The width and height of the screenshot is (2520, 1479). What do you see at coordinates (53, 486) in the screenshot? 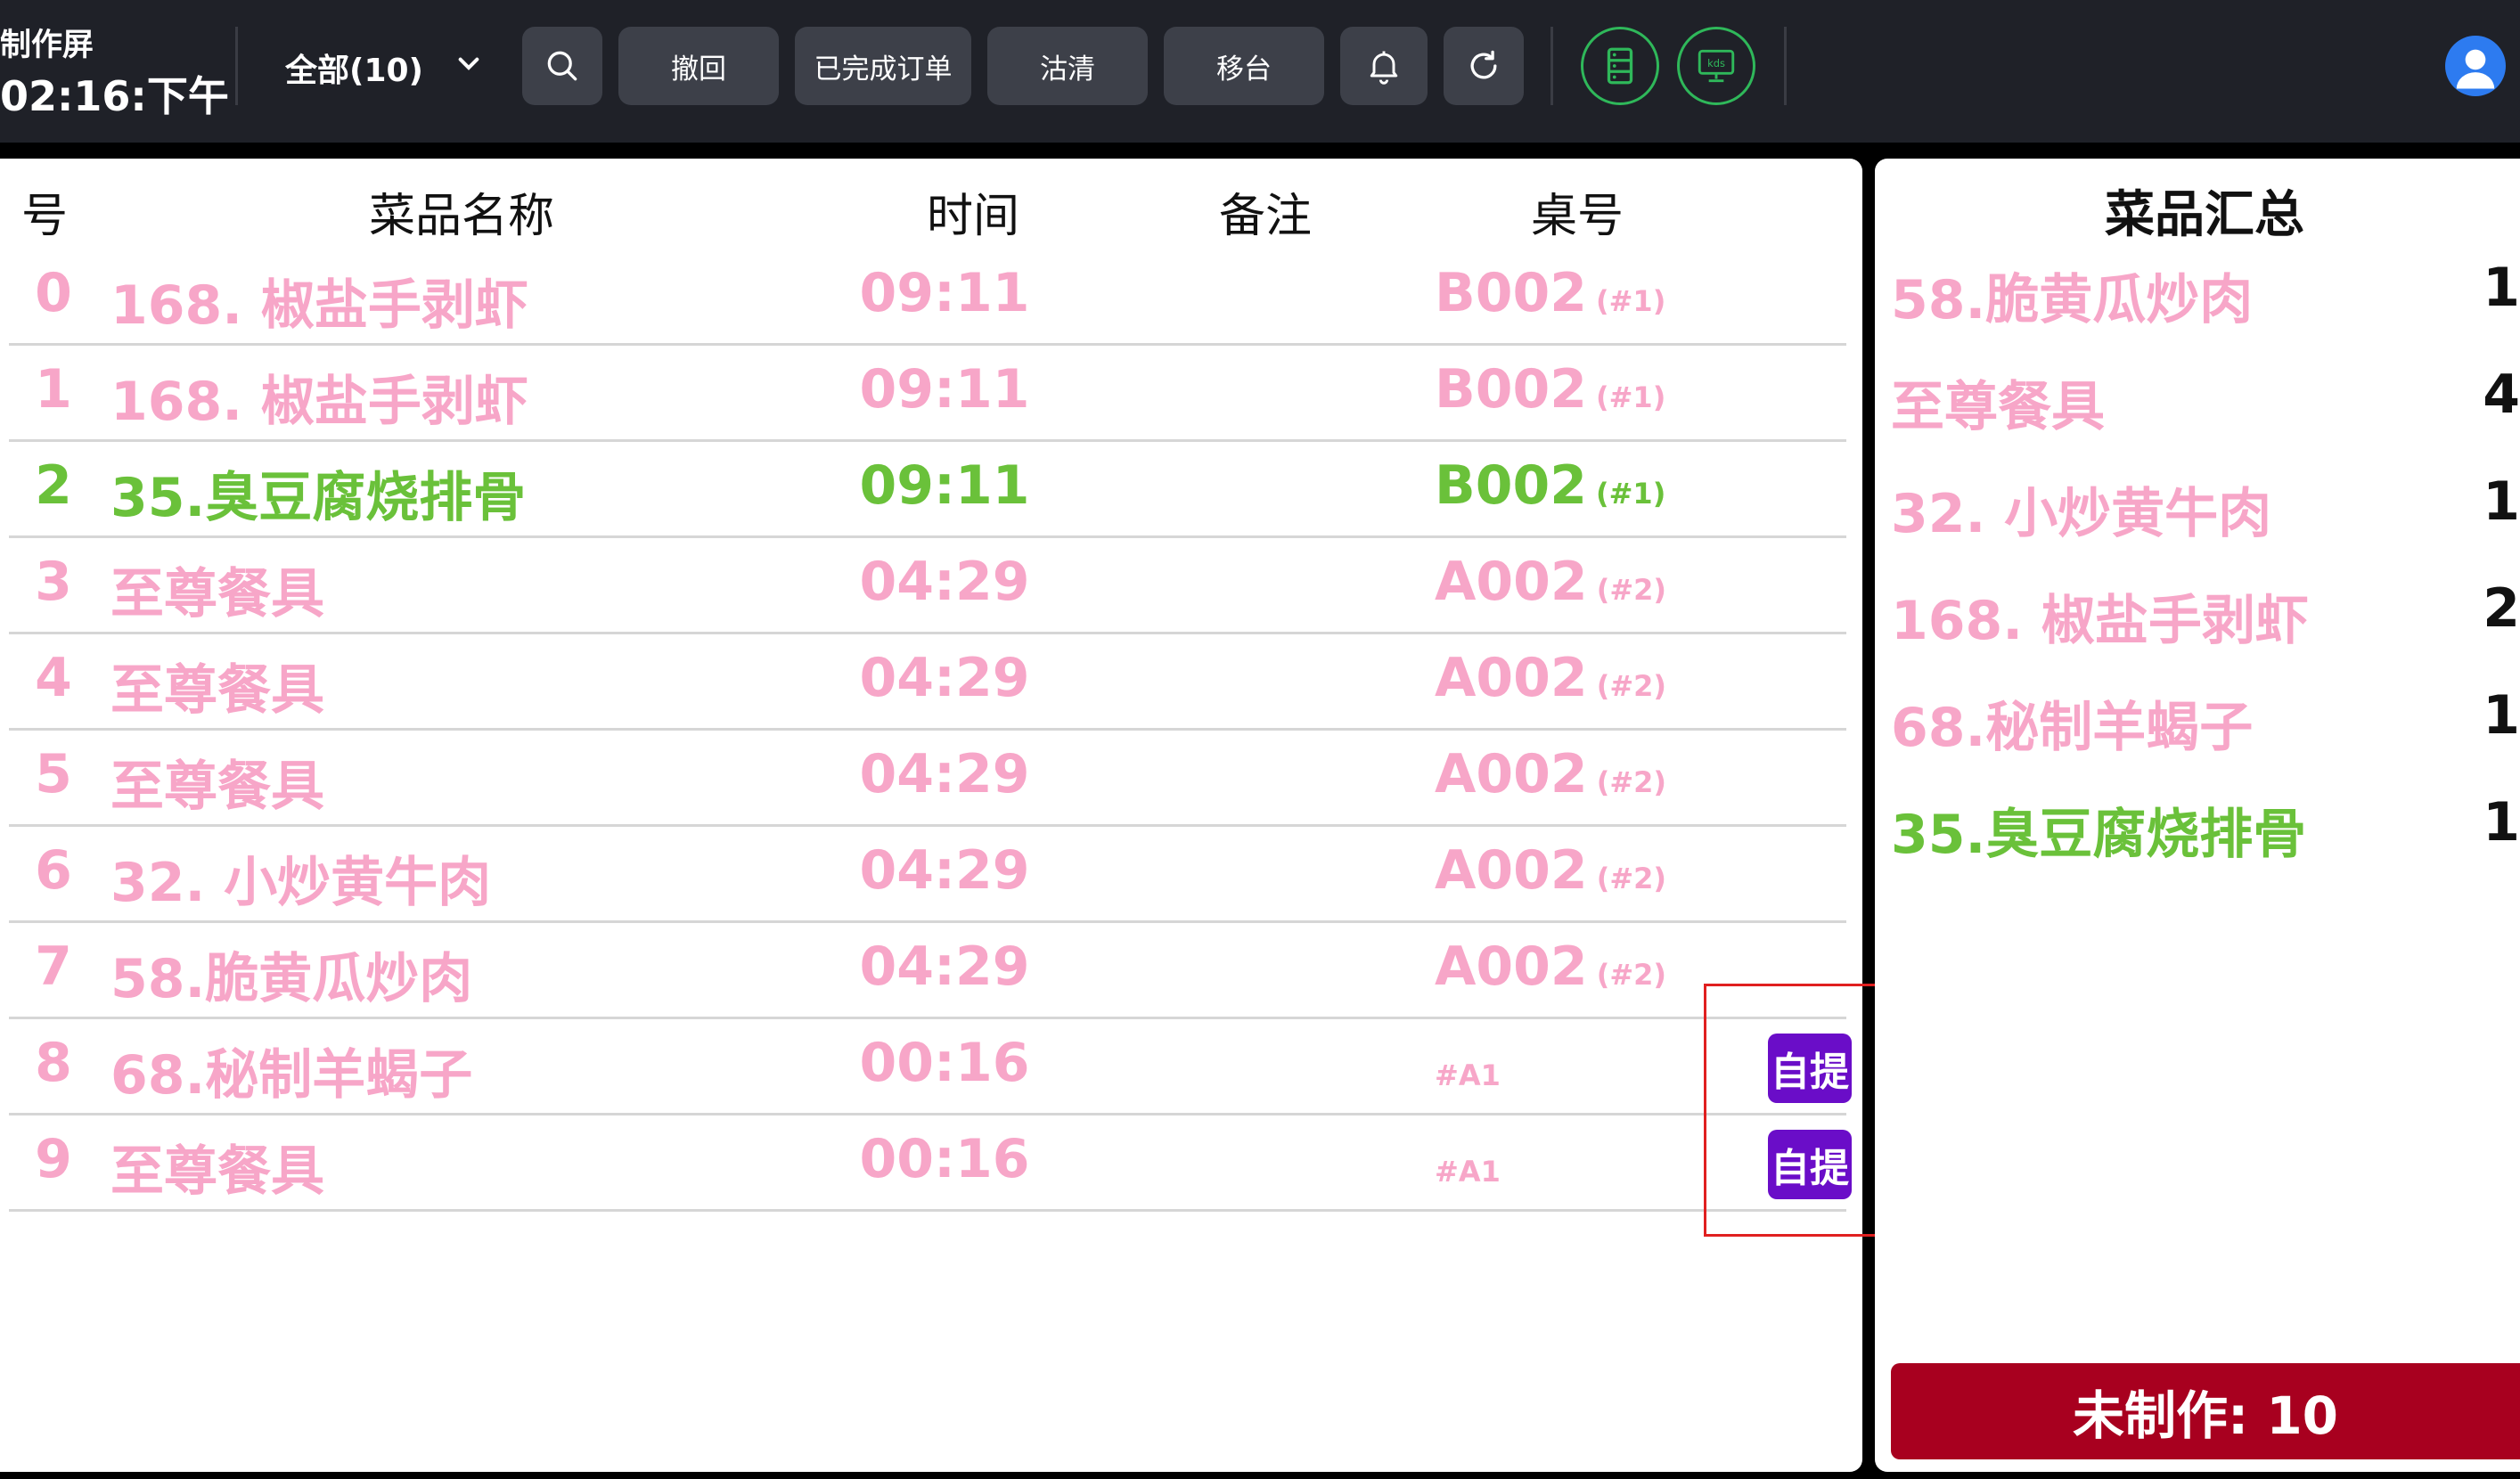
I see `order-index: 2` at bounding box center [53, 486].